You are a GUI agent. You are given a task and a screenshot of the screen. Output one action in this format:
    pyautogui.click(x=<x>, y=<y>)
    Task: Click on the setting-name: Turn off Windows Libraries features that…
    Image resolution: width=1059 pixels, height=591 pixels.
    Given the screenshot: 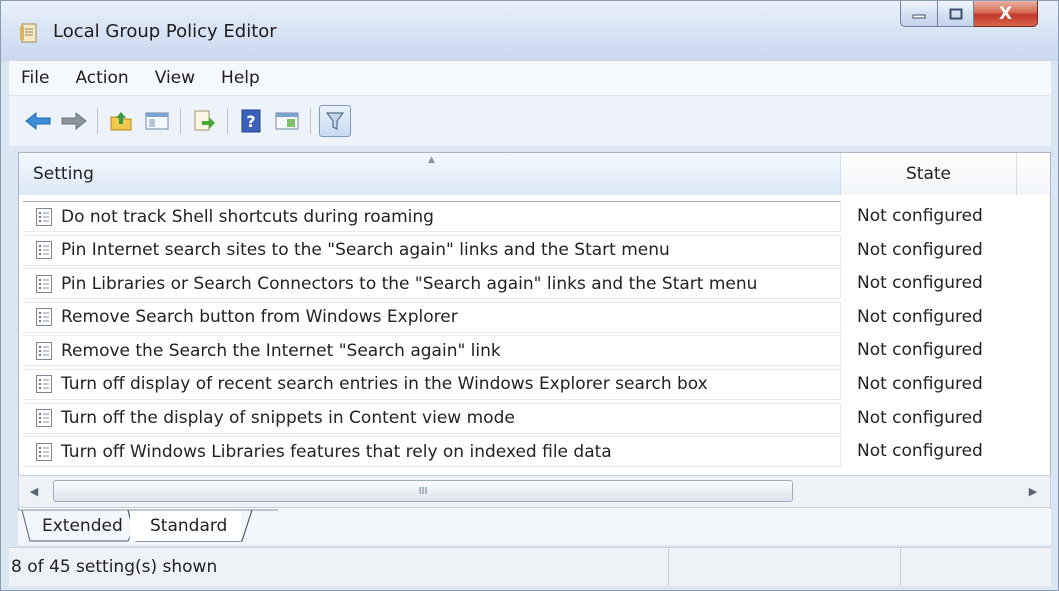 What is the action you would take?
    pyautogui.click(x=336, y=451)
    